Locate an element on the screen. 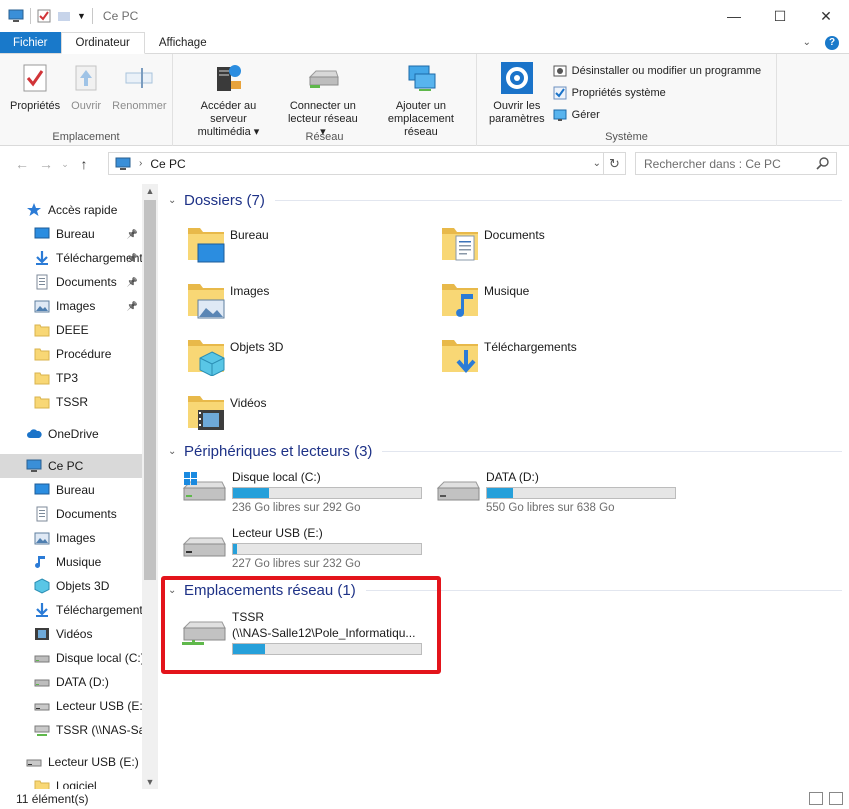  uninstall-icon is located at coordinates (560, 70).